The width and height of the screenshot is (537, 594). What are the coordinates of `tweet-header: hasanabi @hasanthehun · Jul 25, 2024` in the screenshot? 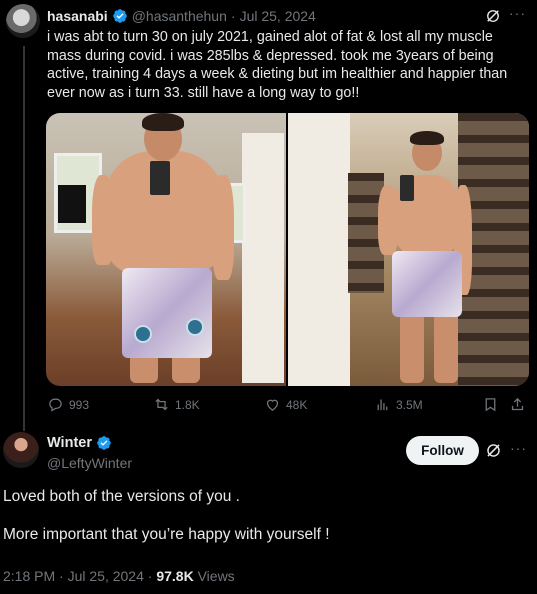 It's located at (181, 16).